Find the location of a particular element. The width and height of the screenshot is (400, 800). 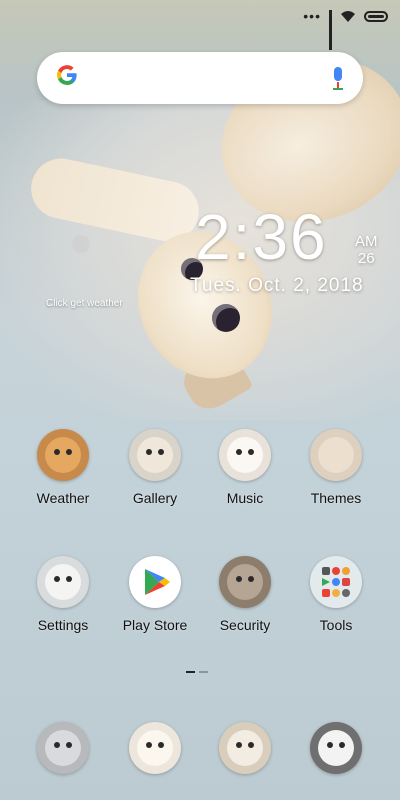

app-themes: Themes is located at coordinates (336, 467).